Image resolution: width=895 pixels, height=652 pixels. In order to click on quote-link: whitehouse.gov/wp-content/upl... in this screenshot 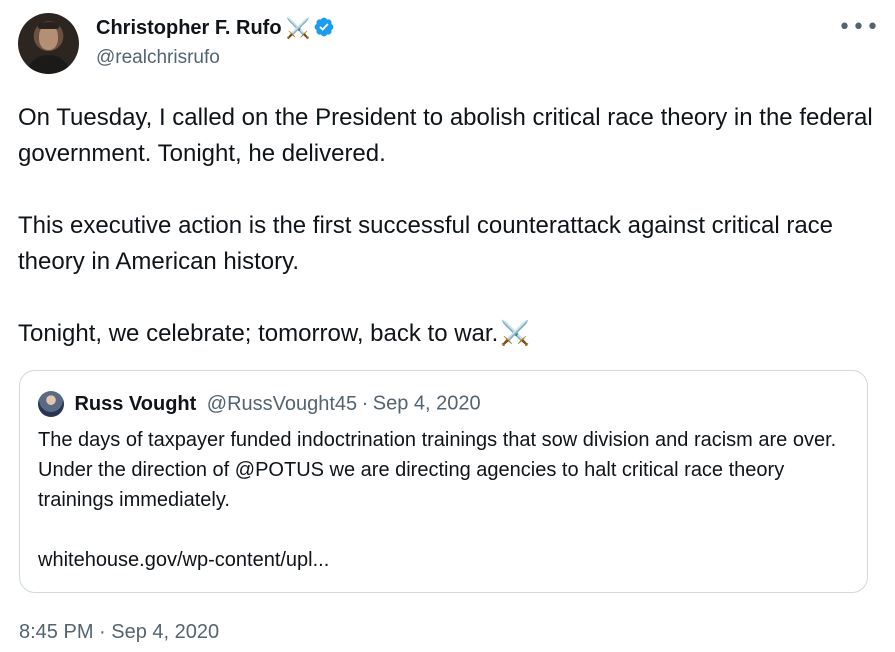, I will do `click(443, 560)`.